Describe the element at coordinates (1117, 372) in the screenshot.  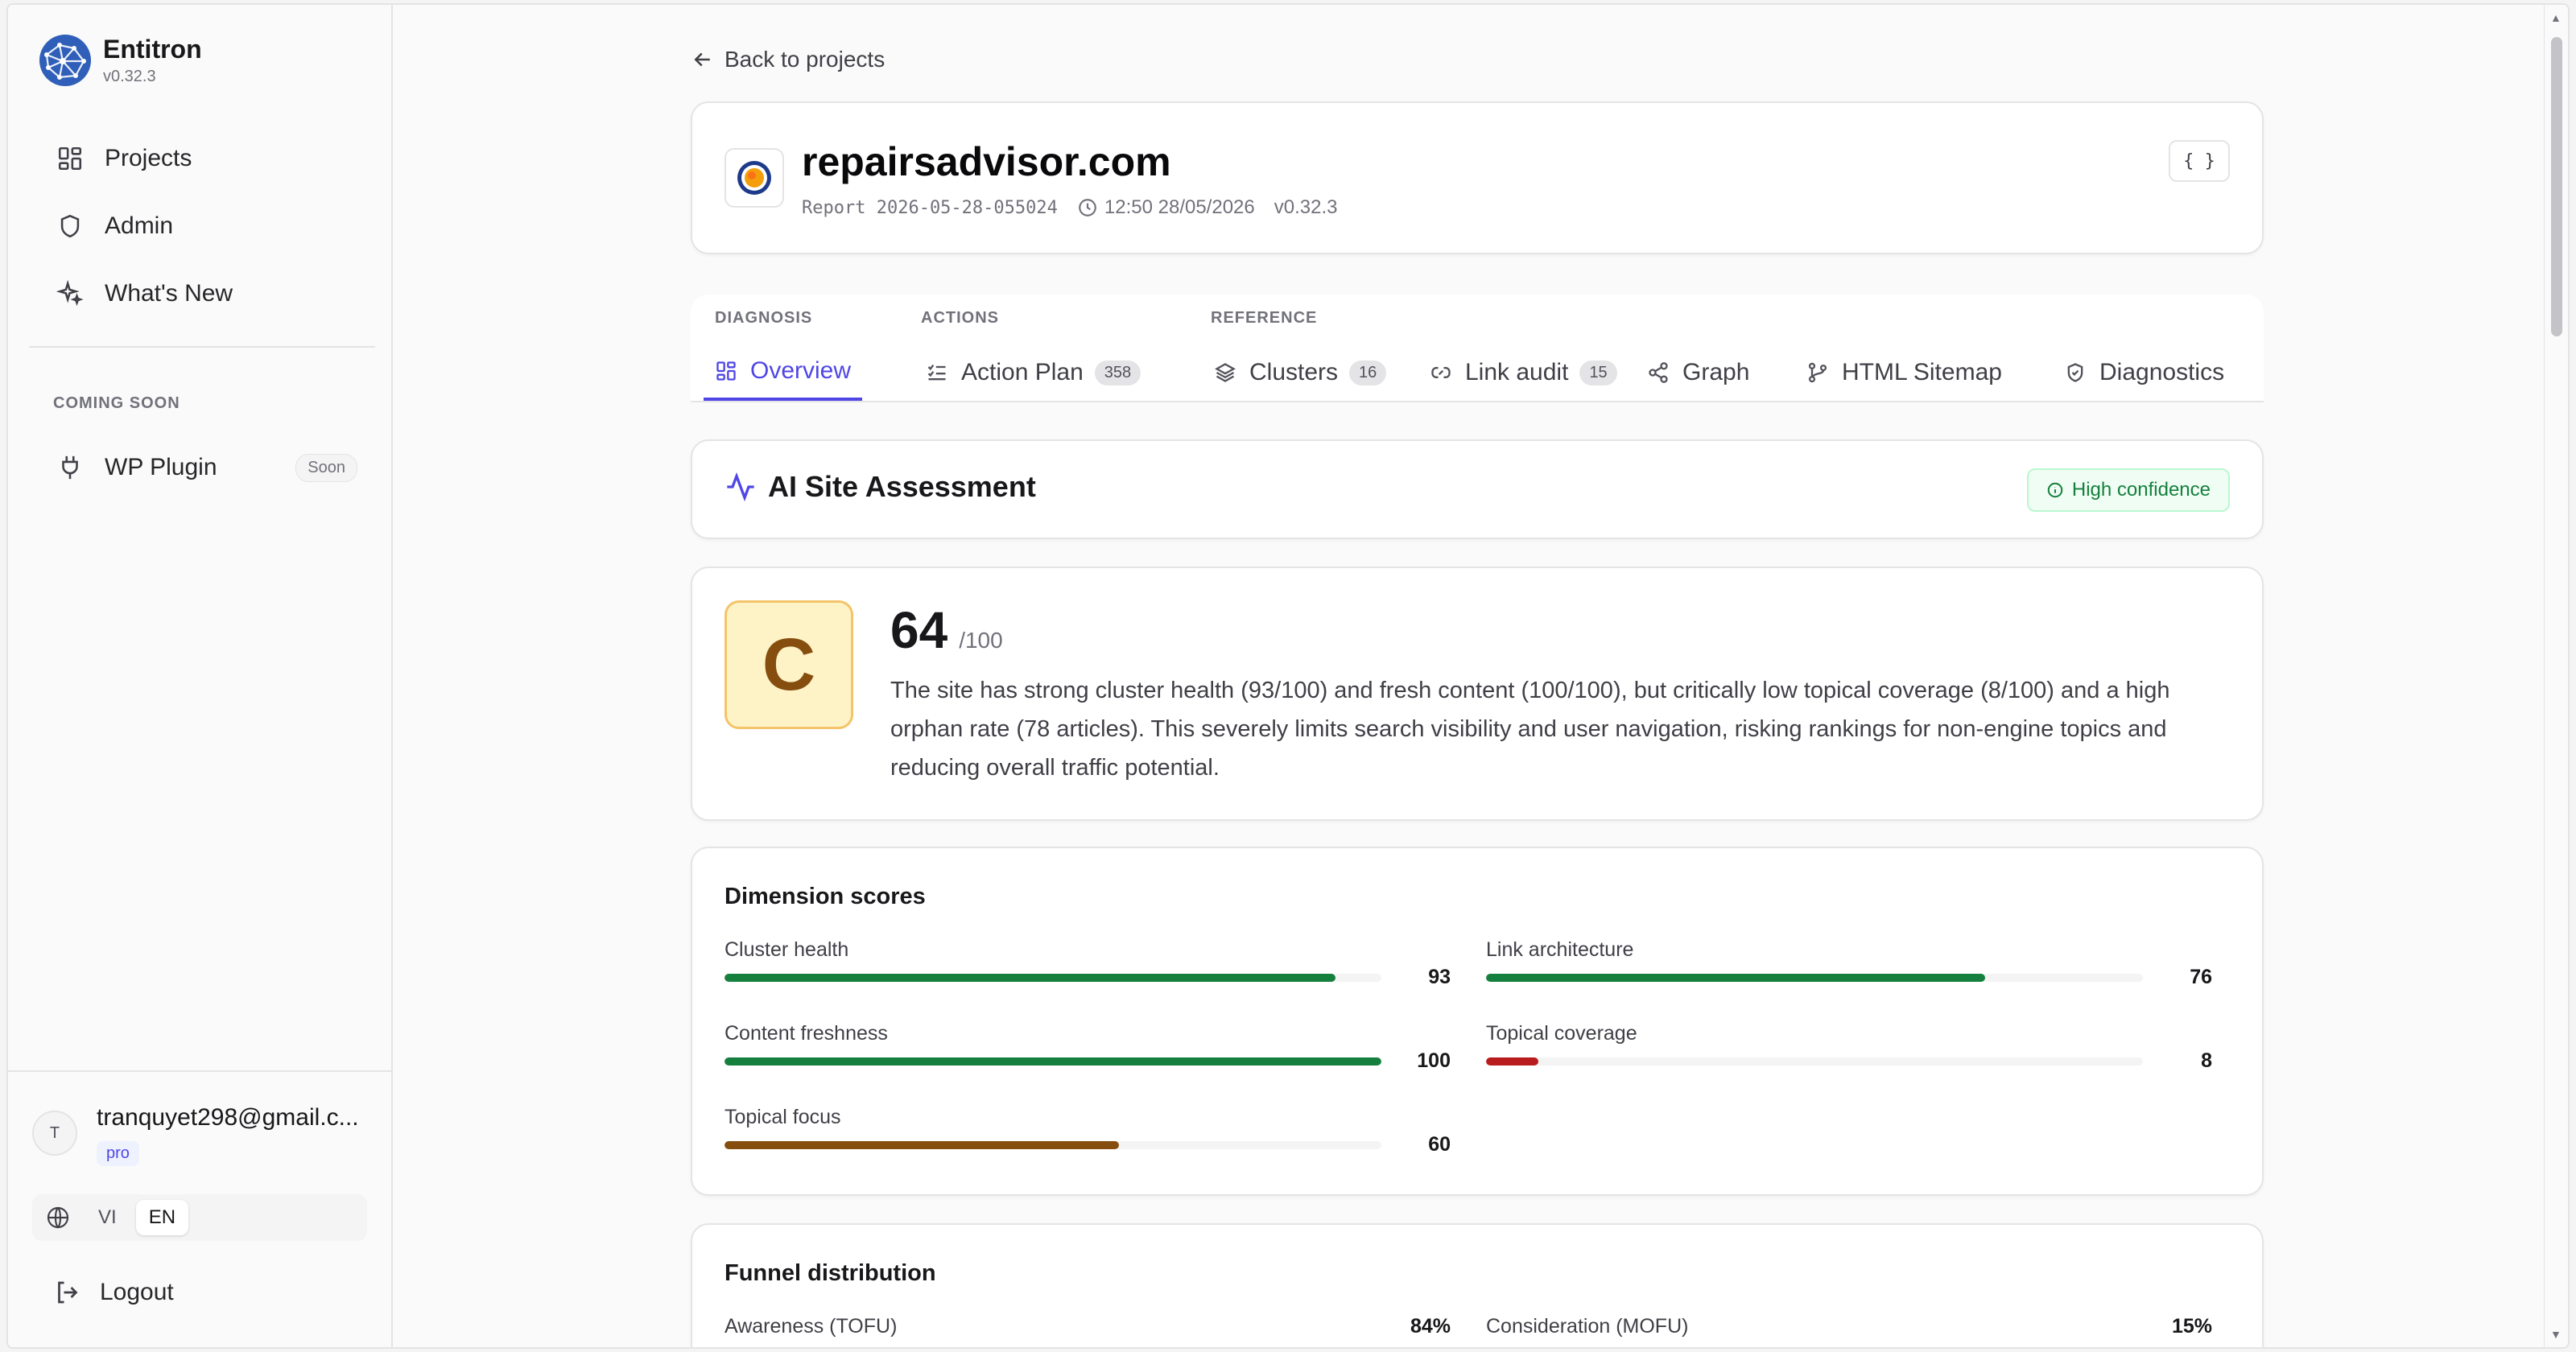
I see `tab-count: 358` at that location.